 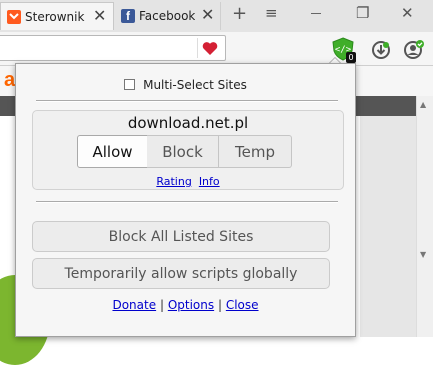 I want to click on multi-select-checkbox, so click(x=130, y=84).